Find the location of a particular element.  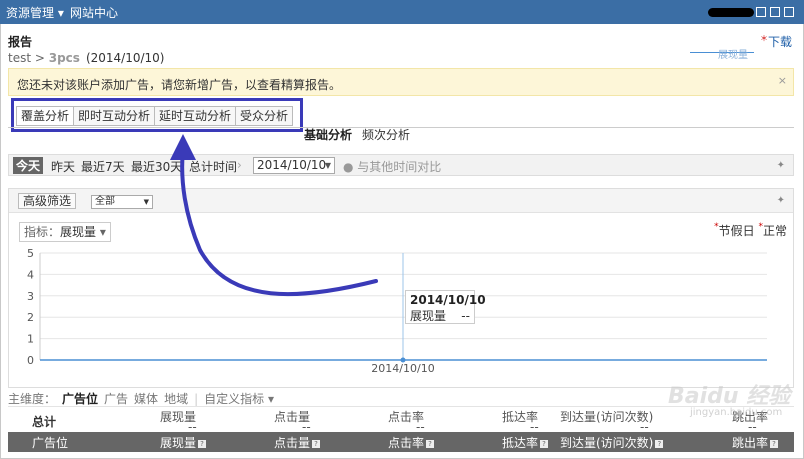

col-label: 展现量 is located at coordinates (178, 443).